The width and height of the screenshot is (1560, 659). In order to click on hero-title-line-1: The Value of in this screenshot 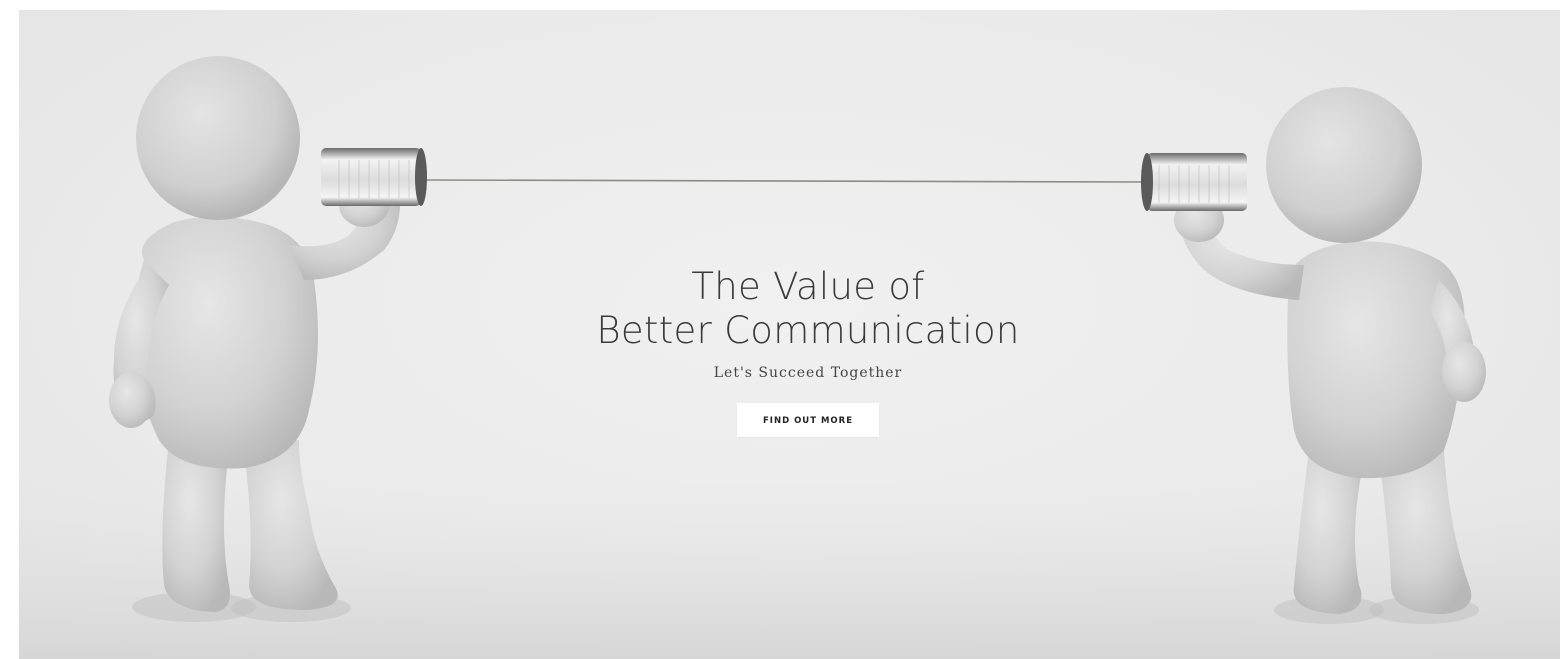, I will do `click(808, 286)`.